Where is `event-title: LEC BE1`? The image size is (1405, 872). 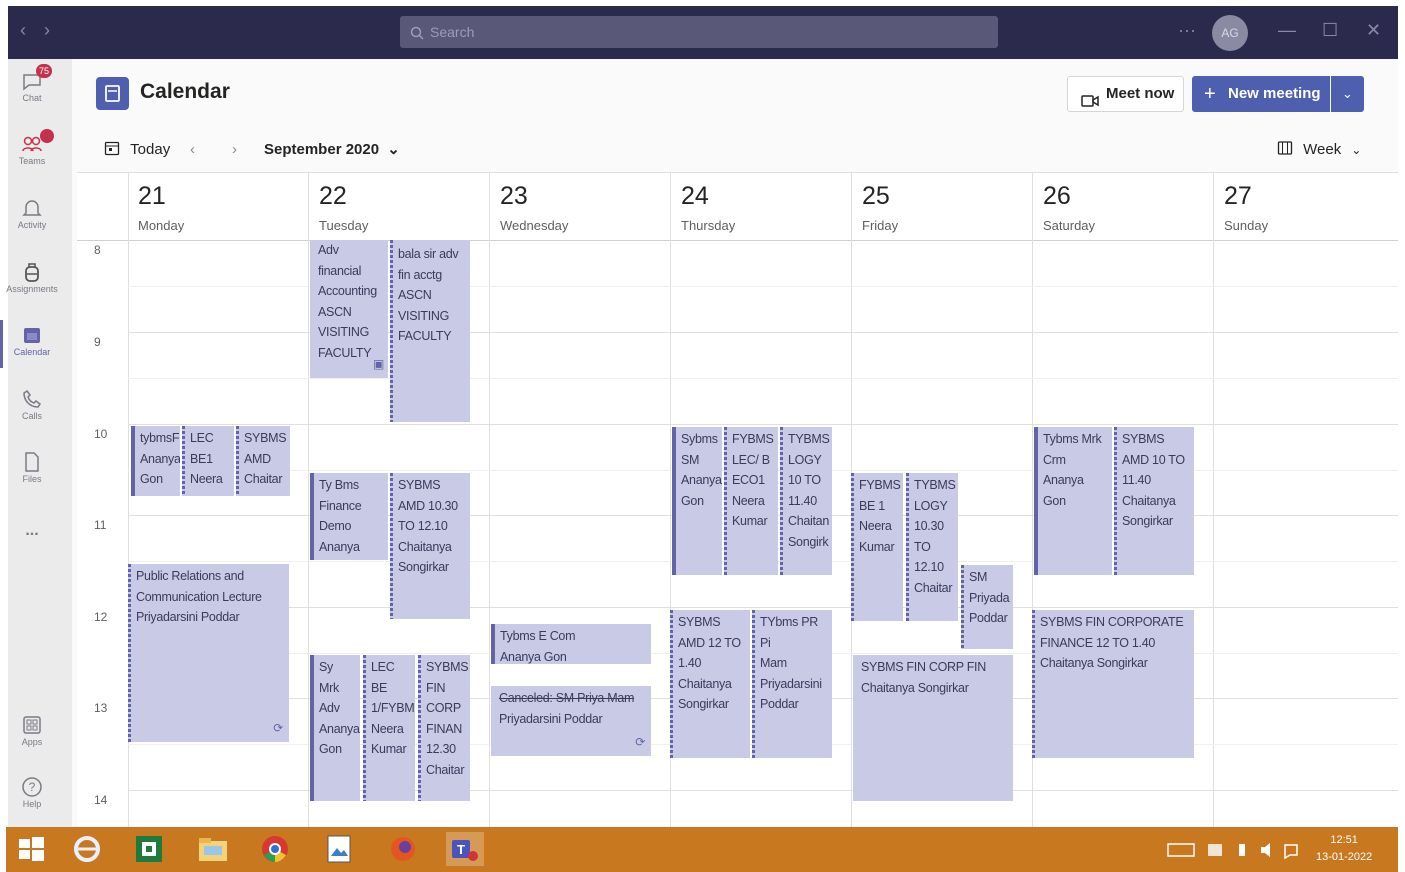 event-title: LEC BE1 is located at coordinates (202, 448).